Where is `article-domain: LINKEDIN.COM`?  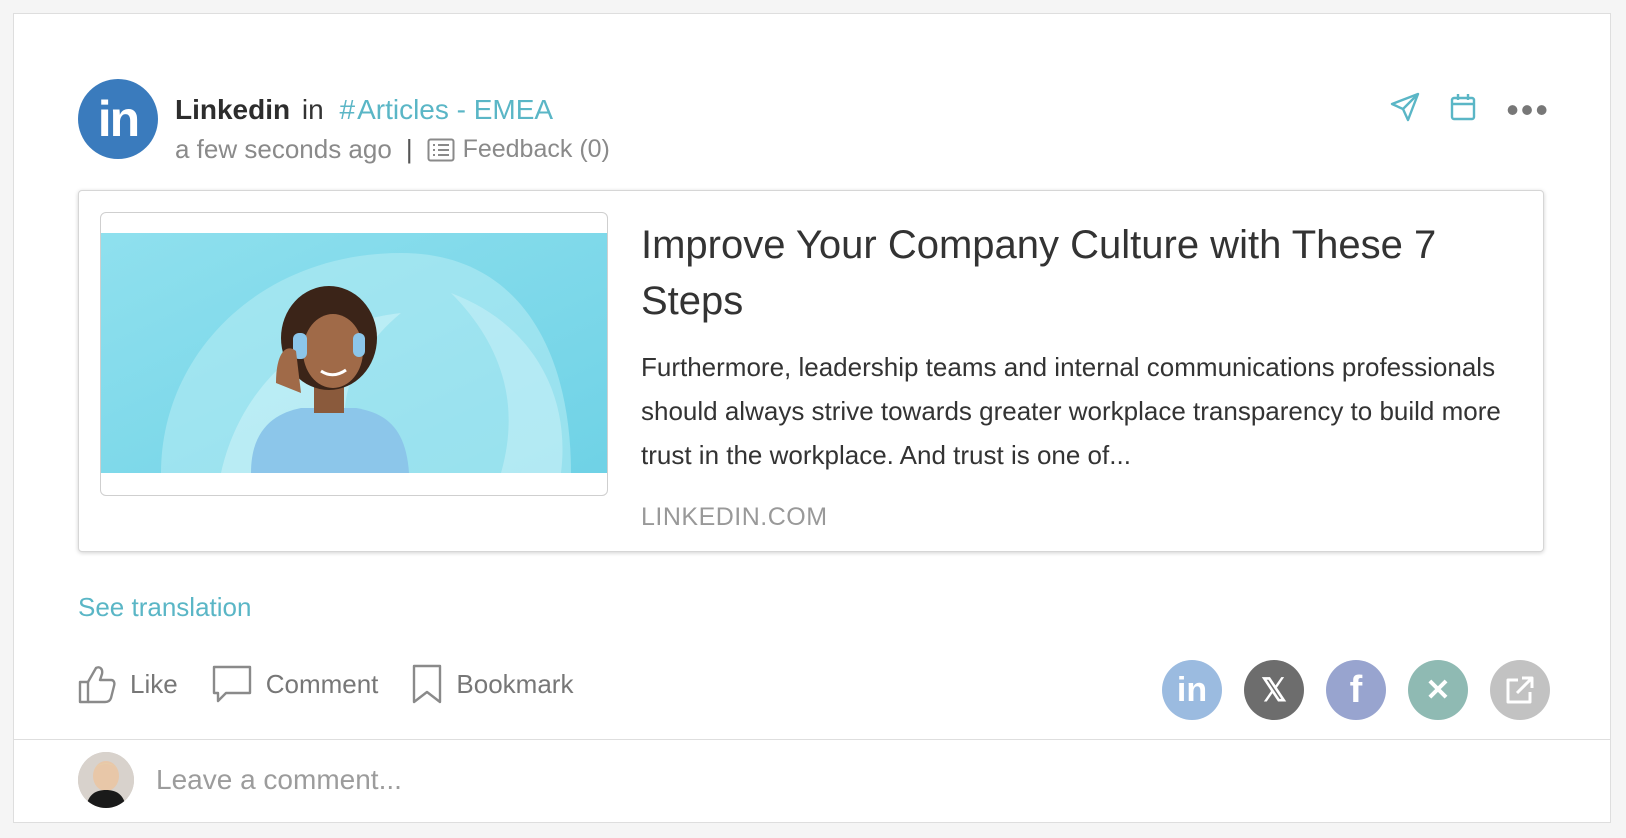 article-domain: LINKEDIN.COM is located at coordinates (734, 517).